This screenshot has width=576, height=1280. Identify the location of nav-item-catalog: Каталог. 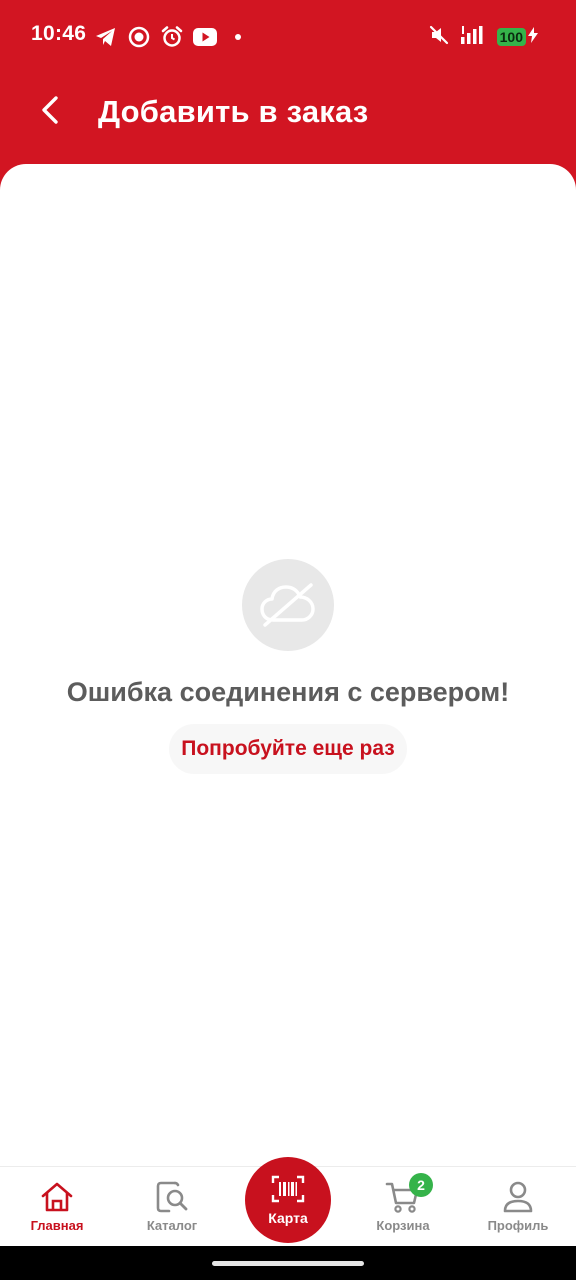
(172, 1207).